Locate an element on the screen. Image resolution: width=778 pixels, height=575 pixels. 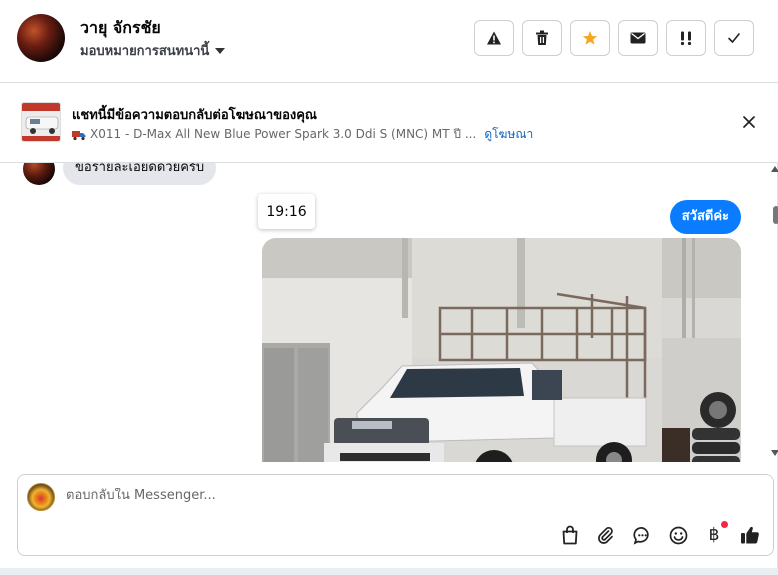
sender-avatar is located at coordinates (39, 174).